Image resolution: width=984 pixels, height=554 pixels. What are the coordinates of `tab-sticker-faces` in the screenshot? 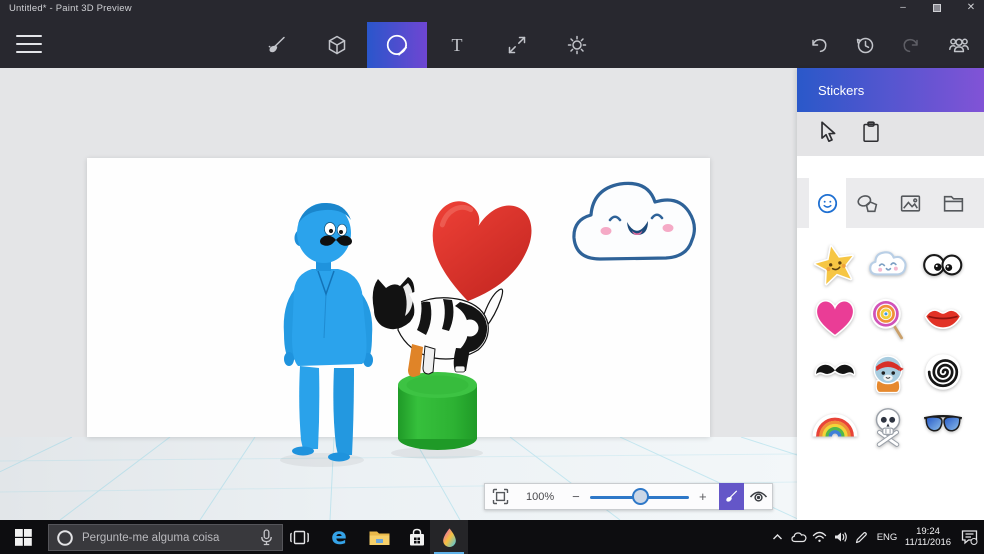 It's located at (827, 203).